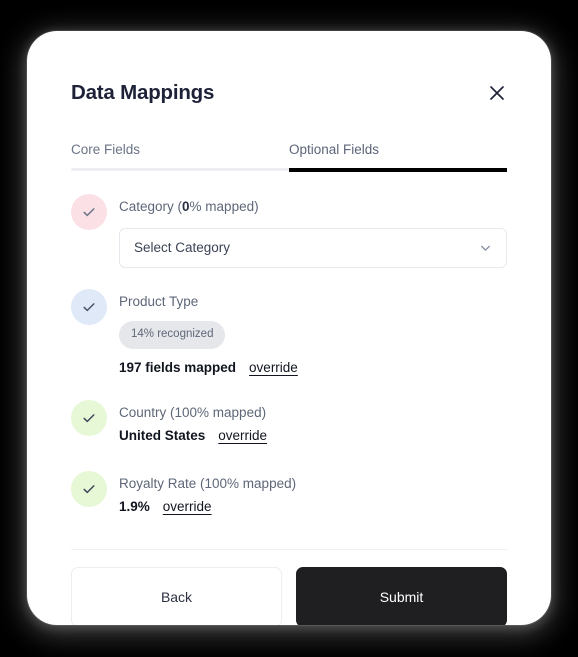 The image size is (578, 657). Describe the element at coordinates (187, 507) in the screenshot. I see `override-link-royalty-rate: override` at that location.